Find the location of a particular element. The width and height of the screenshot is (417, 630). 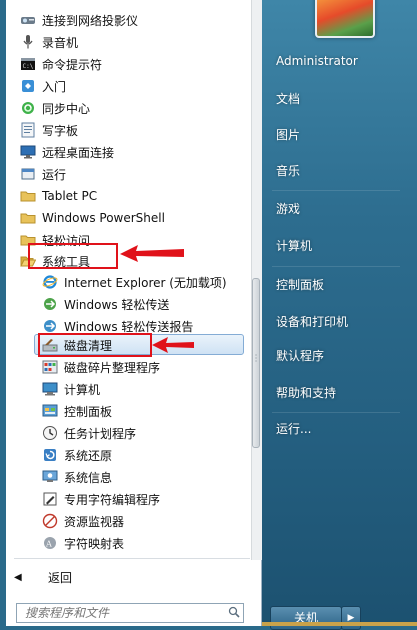

character-map-icon: A is located at coordinates (50, 543).